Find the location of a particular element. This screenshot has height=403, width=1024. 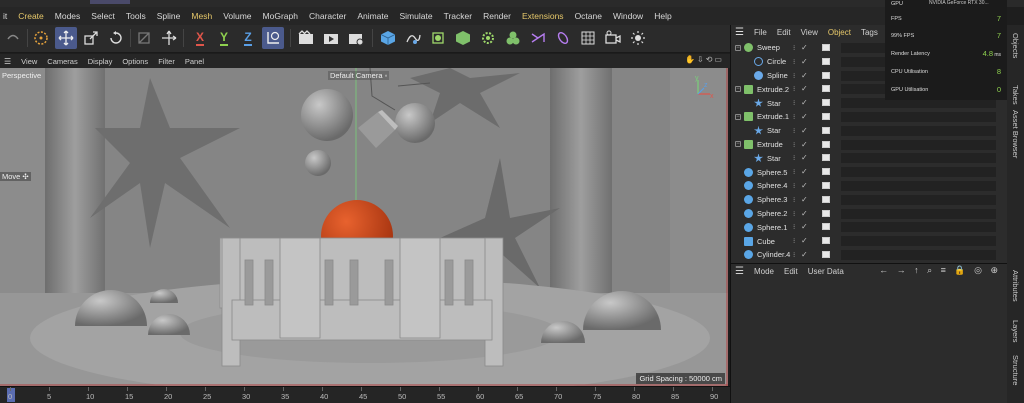

menu-select: Select is located at coordinates (103, 16).